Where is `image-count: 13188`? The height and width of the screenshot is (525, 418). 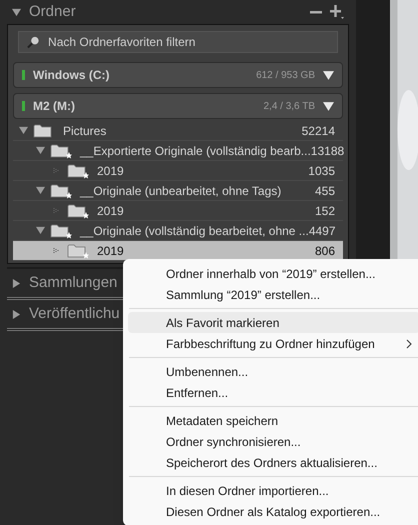 image-count: 13188 is located at coordinates (327, 151).